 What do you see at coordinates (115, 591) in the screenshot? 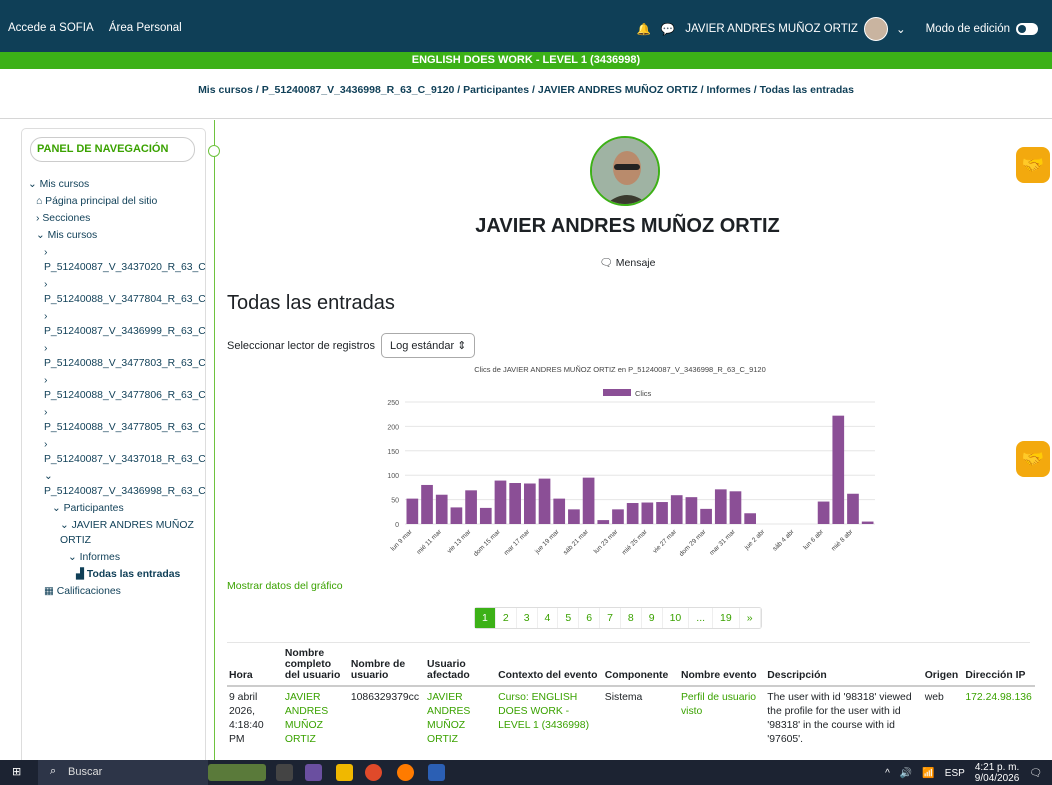
I see `nav-item: ▦ Calificaciones` at bounding box center [115, 591].